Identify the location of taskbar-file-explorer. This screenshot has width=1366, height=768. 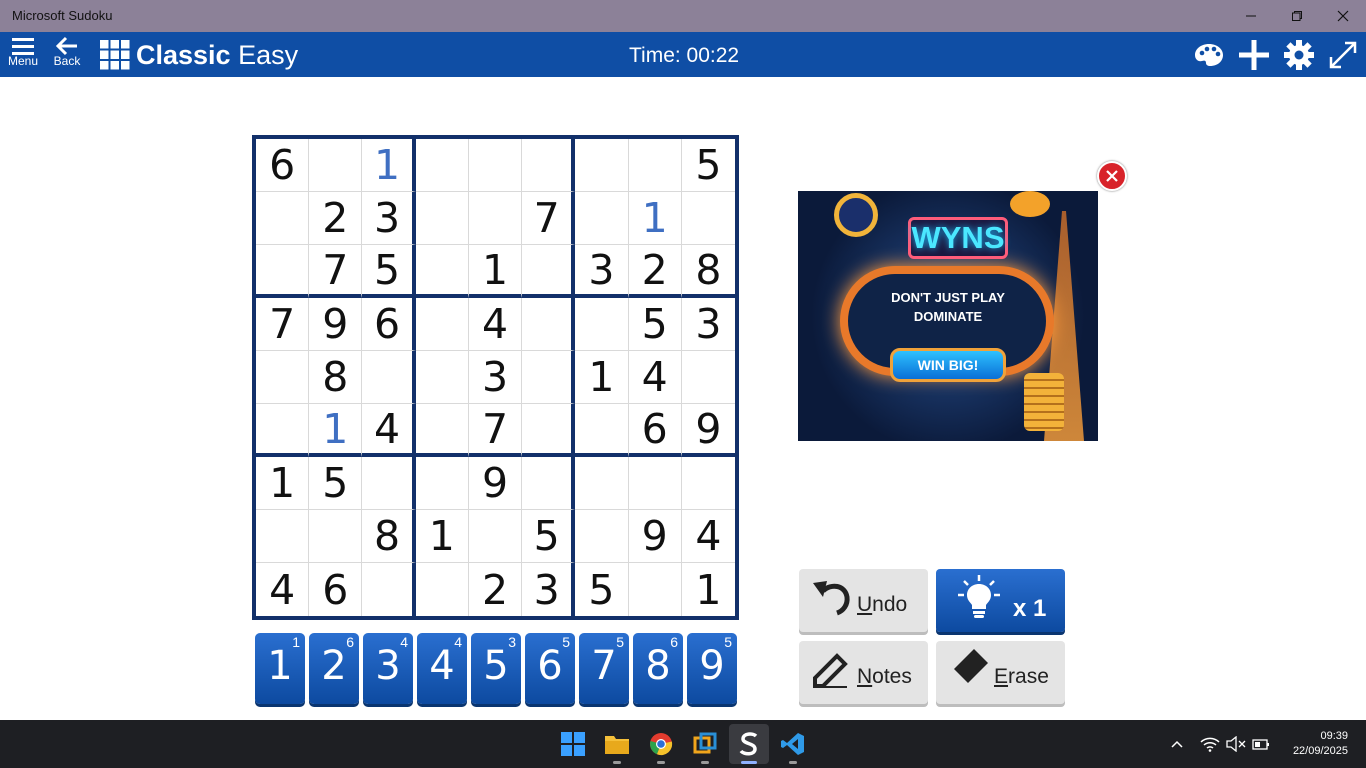
(617, 744).